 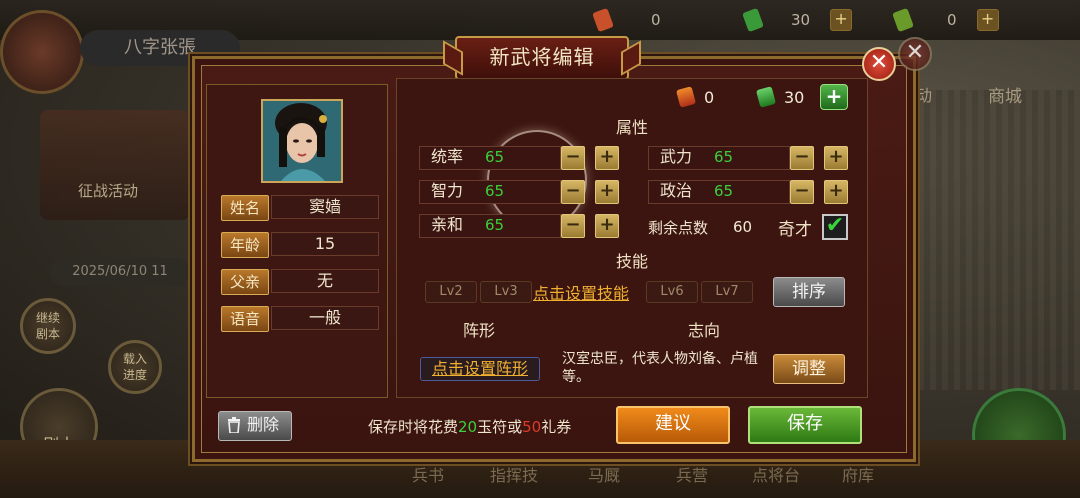 I want to click on load-progress-button: 载入进度, so click(x=135, y=367).